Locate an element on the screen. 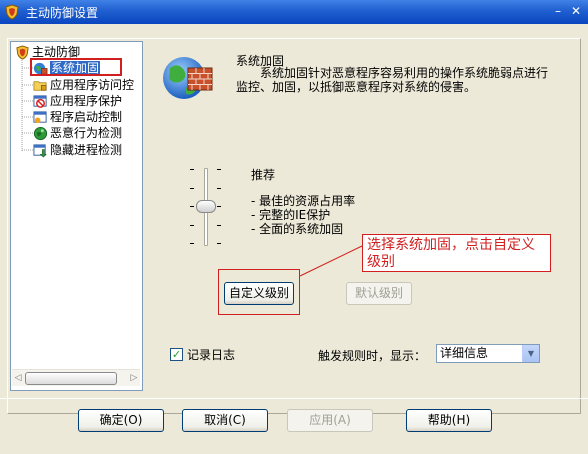 Image resolution: width=588 pixels, height=454 pixels. custom-level-button: 自定义级别 is located at coordinates (259, 293).